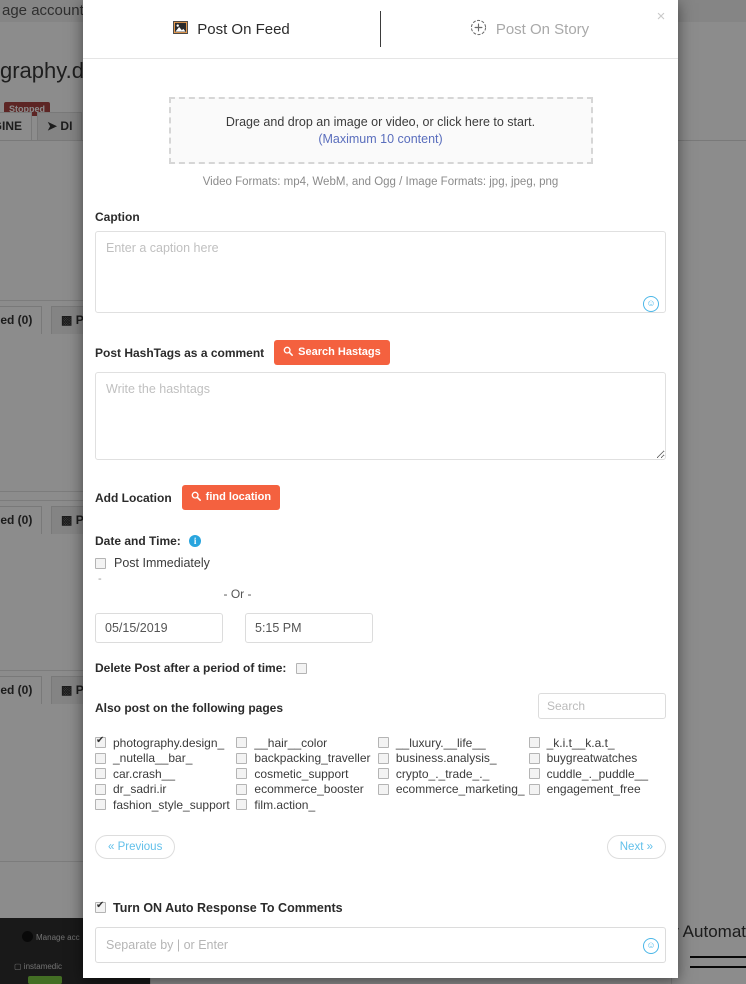 The width and height of the screenshot is (746, 984). I want to click on page-item: fashion_style_support, so click(163, 805).